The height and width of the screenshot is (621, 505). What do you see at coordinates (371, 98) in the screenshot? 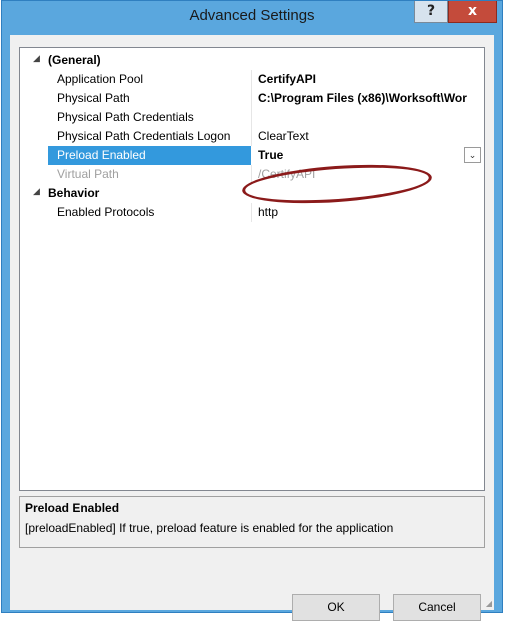
I see `property-value: C:\Program Files (x86)\Worksoft\Wor` at bounding box center [371, 98].